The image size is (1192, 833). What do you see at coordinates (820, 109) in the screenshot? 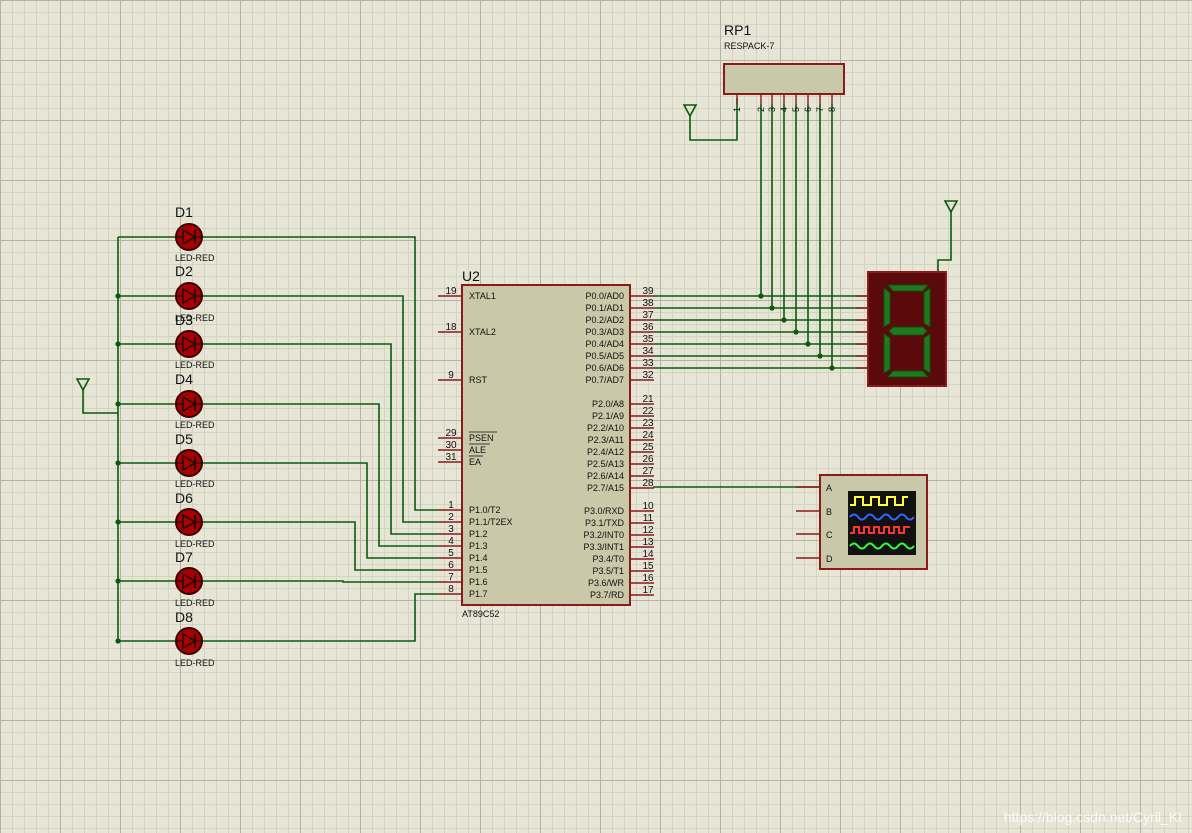
I see `rp1-pin-number: 7` at bounding box center [820, 109].